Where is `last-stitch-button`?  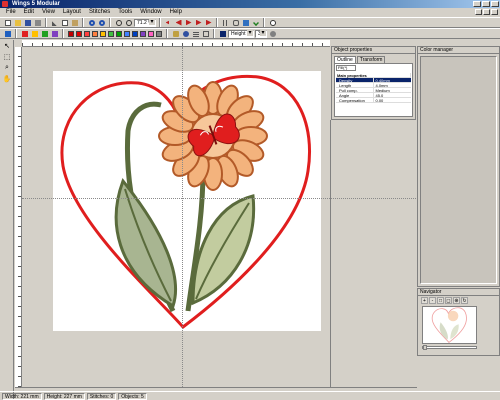
last-stitch-button is located at coordinates (208, 22).